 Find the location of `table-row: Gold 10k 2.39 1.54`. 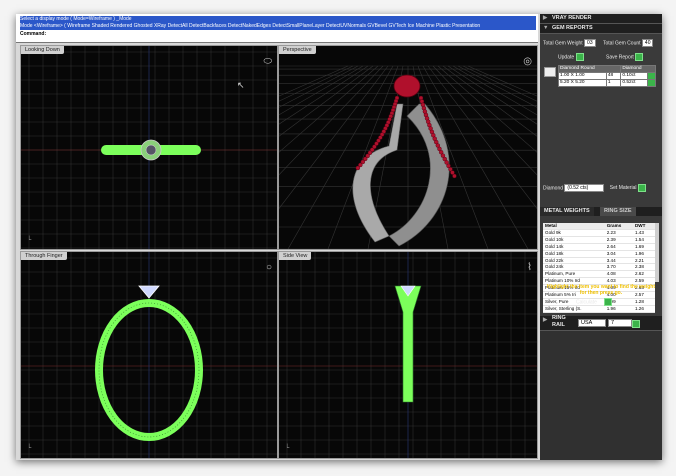

table-row: Gold 10k 2.39 1.54 is located at coordinates (599, 240).